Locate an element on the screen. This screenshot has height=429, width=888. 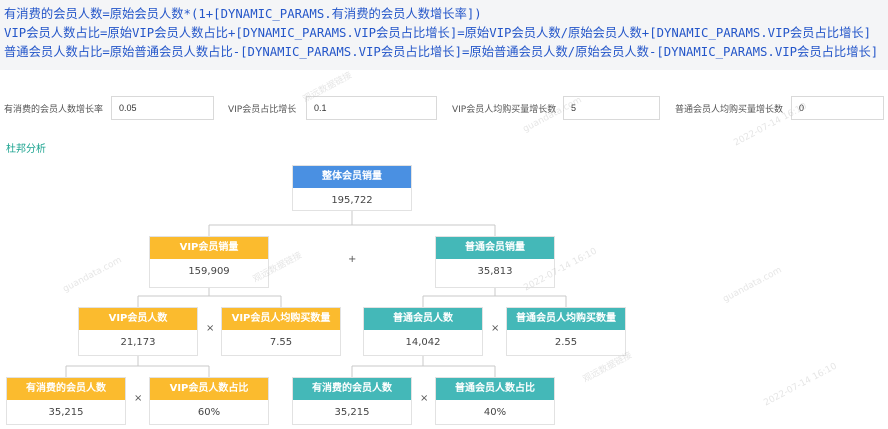
node-title: VIP会员人均购买数量 is located at coordinates (281, 319).